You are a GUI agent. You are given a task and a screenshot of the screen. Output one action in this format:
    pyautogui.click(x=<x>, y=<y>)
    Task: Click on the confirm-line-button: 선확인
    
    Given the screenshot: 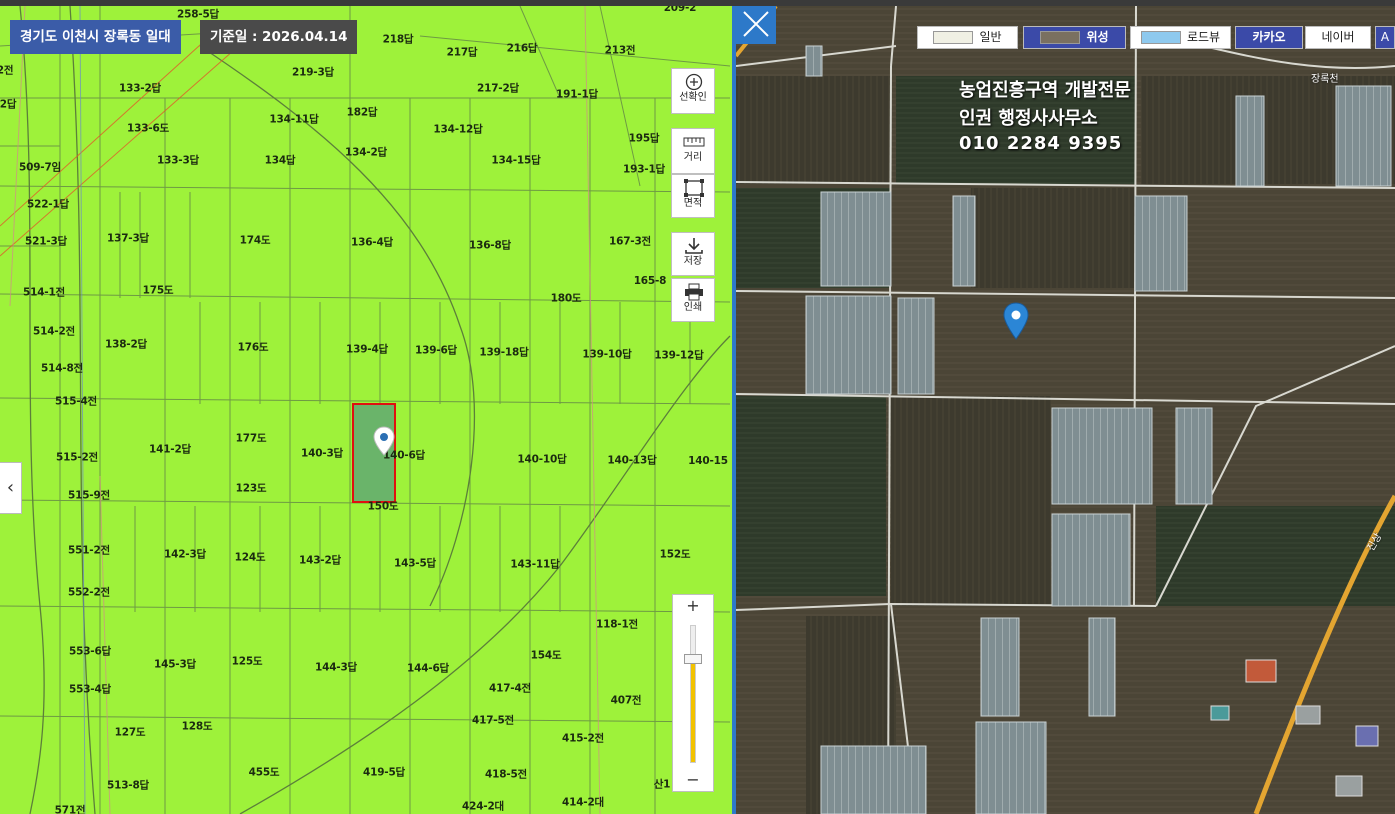 What is the action you would take?
    pyautogui.click(x=693, y=91)
    